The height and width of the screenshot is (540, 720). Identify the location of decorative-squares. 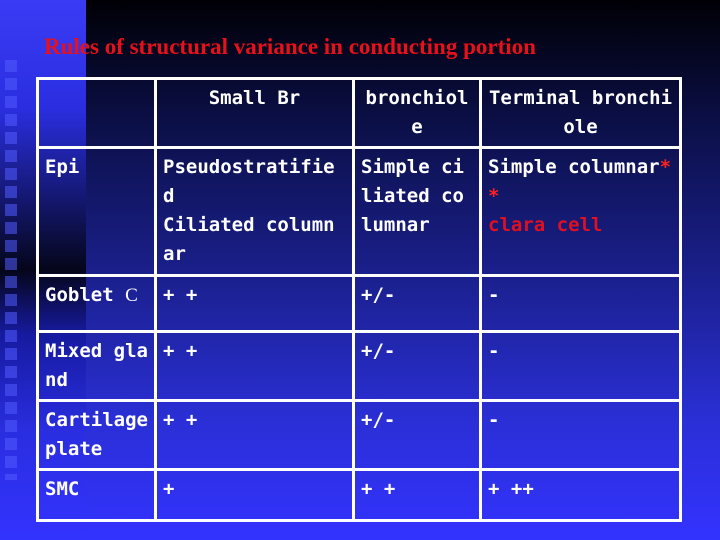
(11, 270).